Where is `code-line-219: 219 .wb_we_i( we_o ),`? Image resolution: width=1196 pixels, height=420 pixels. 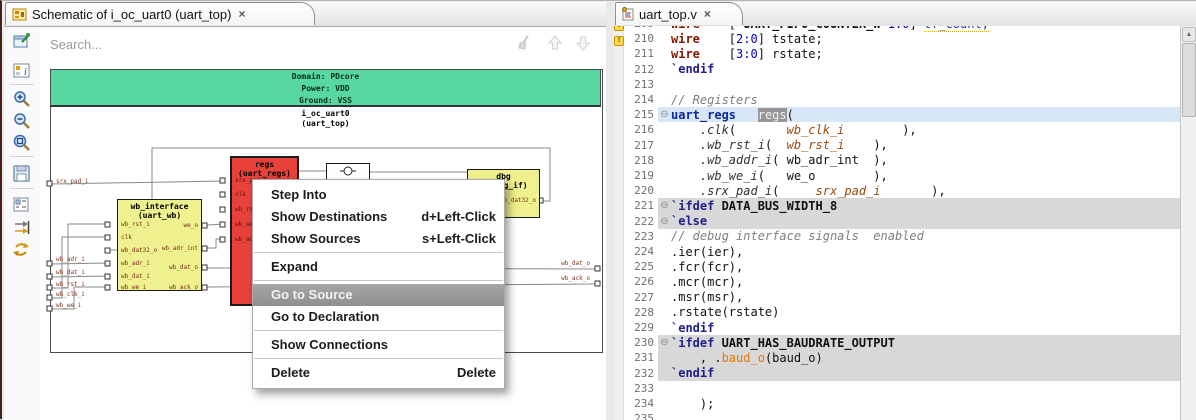
code-line-219: 219 .wb_we_i( we_o ), is located at coordinates (897, 175).